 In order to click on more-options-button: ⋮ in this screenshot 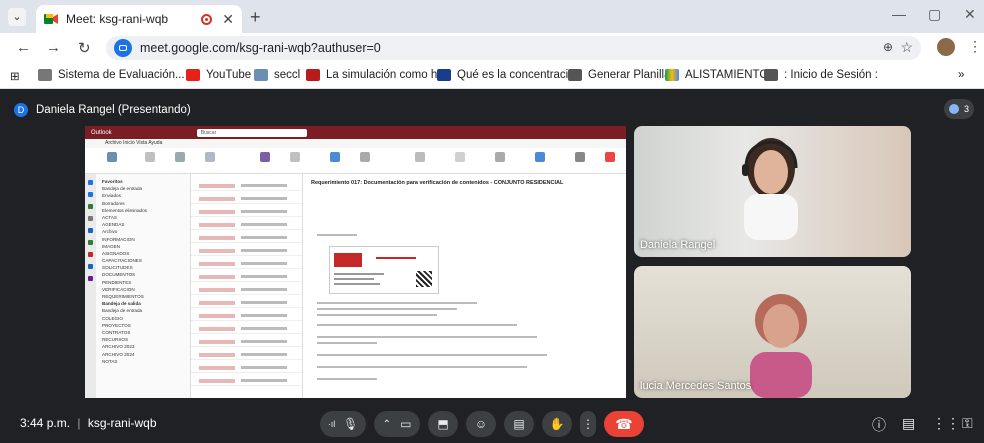, I will do `click(588, 424)`.